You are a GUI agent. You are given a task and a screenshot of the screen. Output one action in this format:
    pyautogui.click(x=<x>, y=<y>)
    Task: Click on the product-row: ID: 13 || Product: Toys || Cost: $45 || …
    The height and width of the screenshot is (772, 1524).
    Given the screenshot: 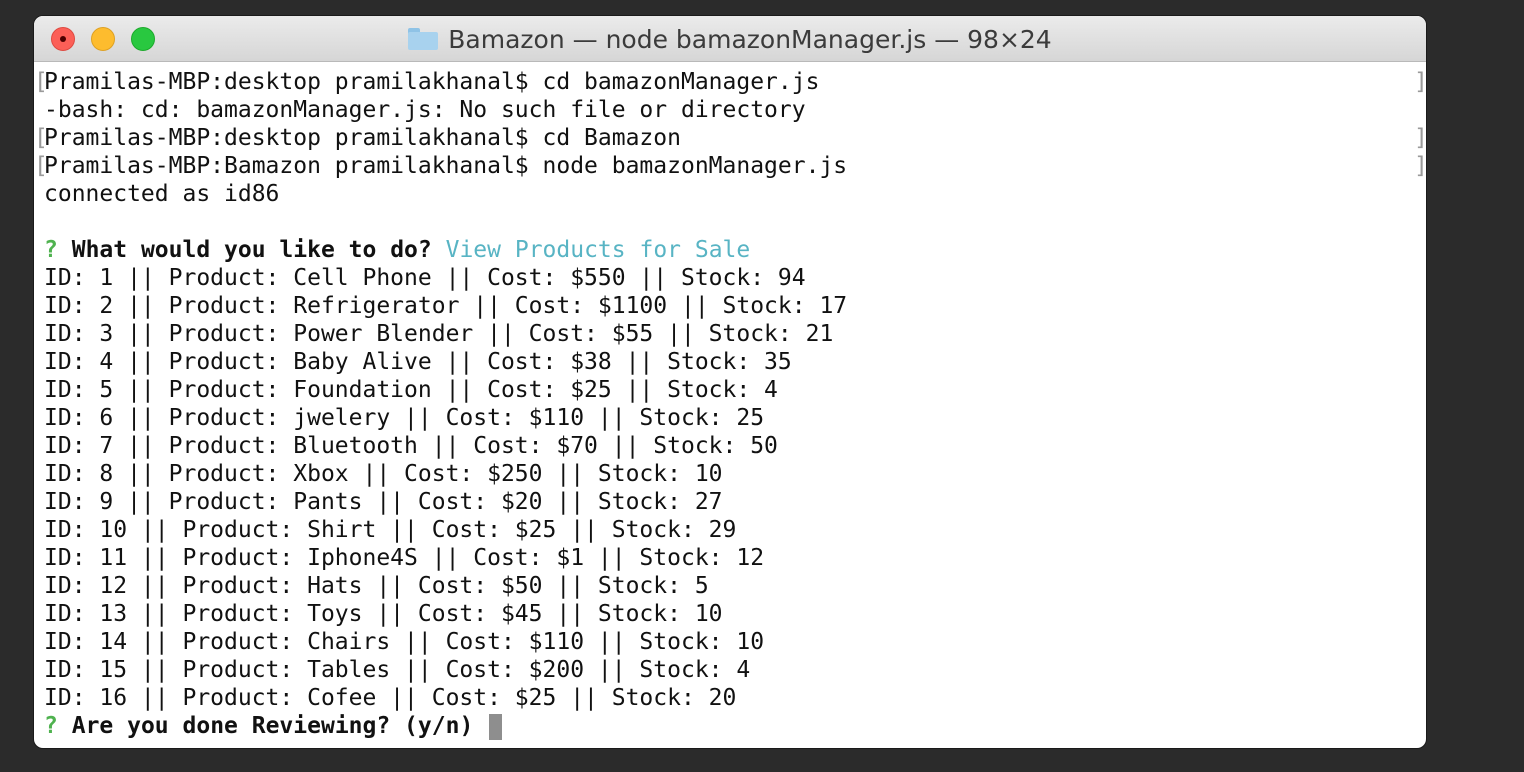 What is the action you would take?
    pyautogui.click(x=383, y=614)
    